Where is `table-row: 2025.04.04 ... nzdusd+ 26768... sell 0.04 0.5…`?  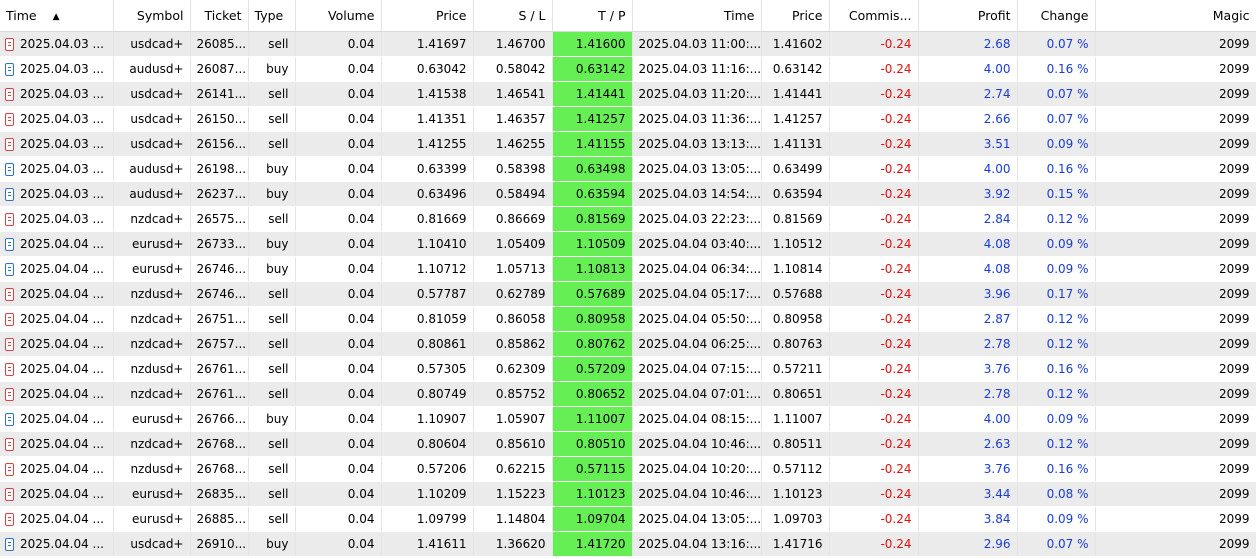 table-row: 2025.04.04 ... nzdusd+ 26768... sell 0.04 0.5… is located at coordinates (628, 469).